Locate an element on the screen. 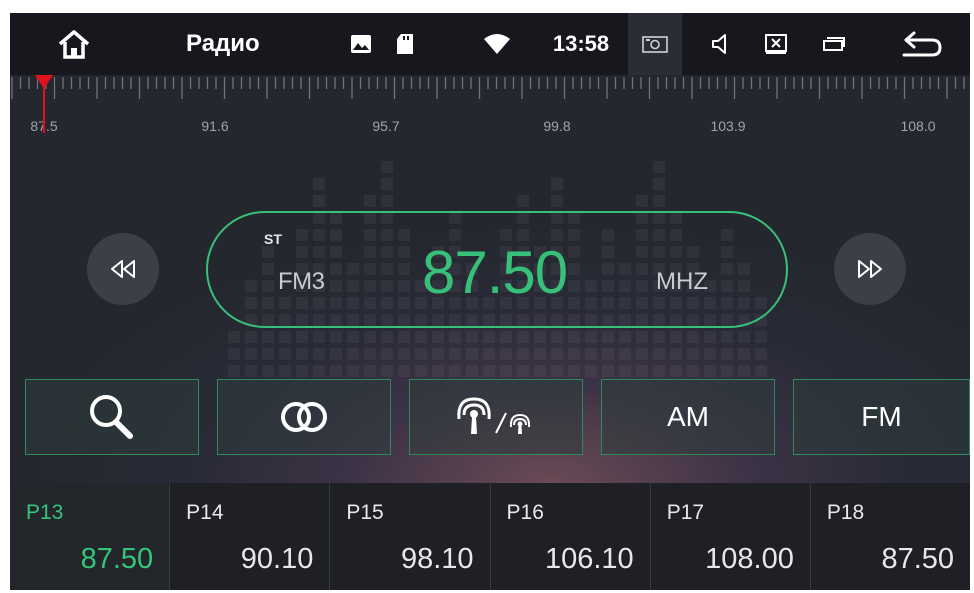 The height and width of the screenshot is (593, 974). volume-icon is located at coordinates (720, 44).